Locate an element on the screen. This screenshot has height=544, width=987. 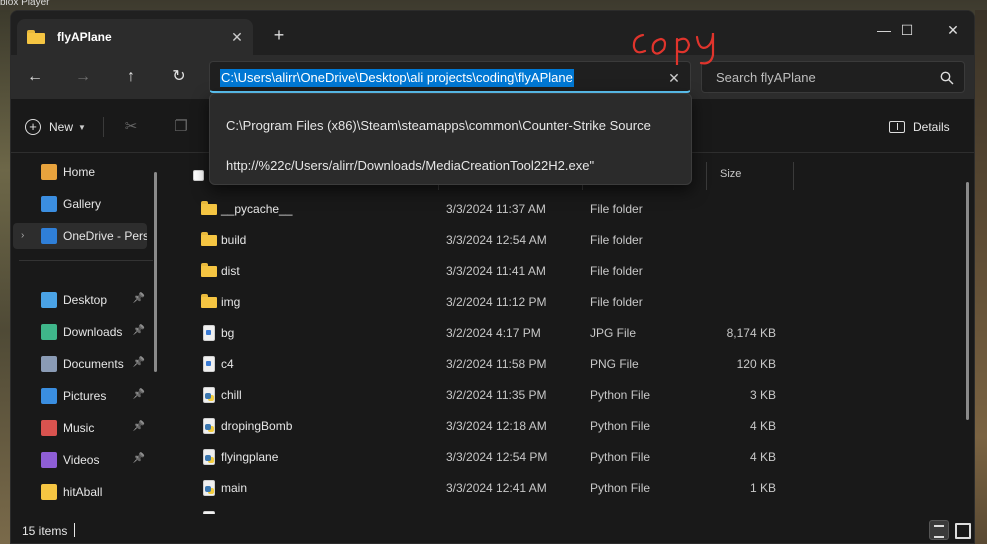
file-date: 3/3/2024 12:18 AM is located at coordinates (496, 426).